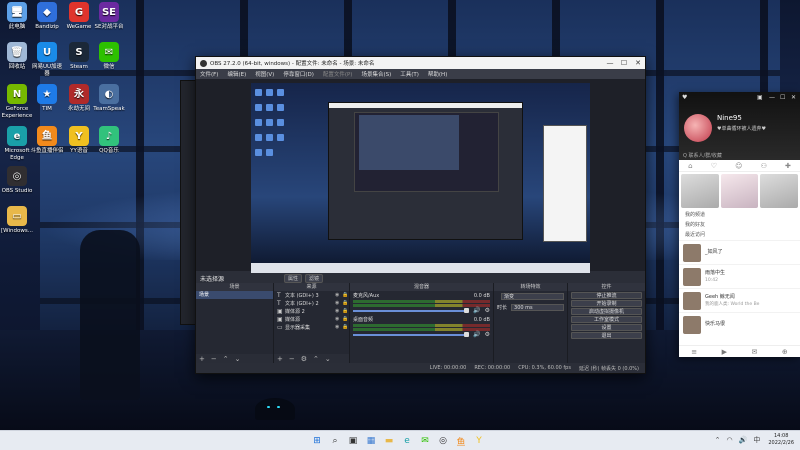  What do you see at coordinates (47, 60) in the screenshot?
I see `desktop-icon: U 网易UU加速器` at bounding box center [47, 60].